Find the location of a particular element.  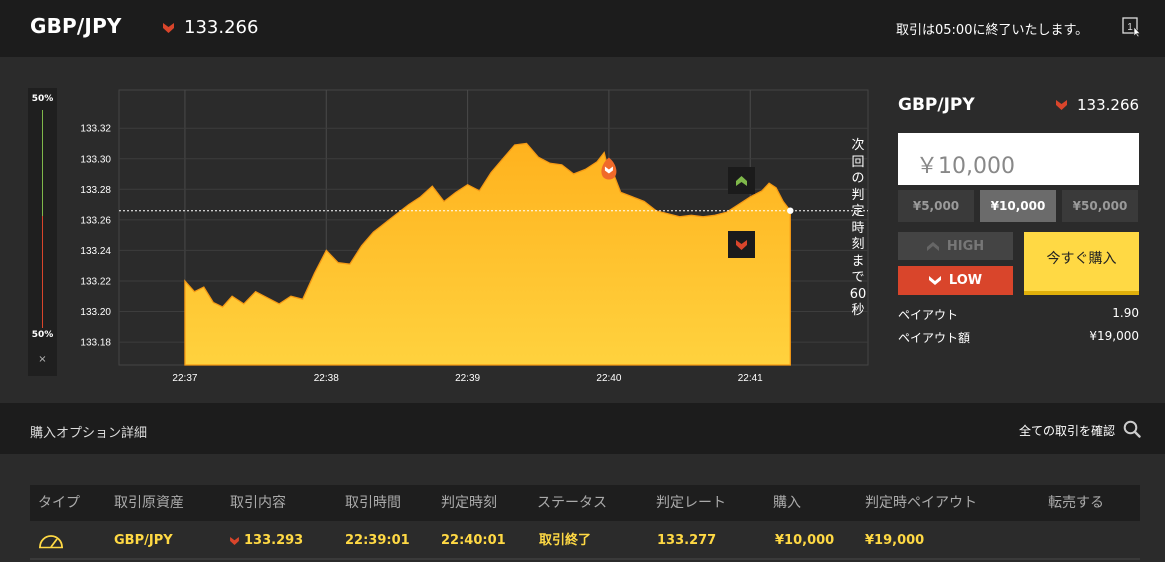

counter-cursor-icon: 1 is located at coordinates (1132, 27).